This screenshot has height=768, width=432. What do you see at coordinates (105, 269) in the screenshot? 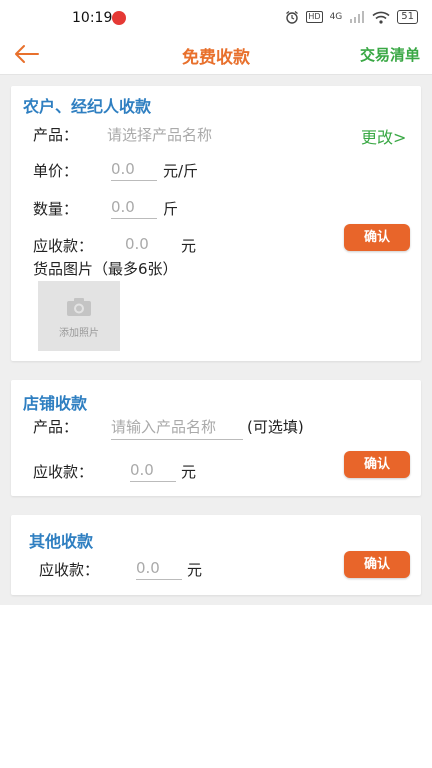
I see `goods-photos-label: 货品图片（最多6张）` at bounding box center [105, 269].